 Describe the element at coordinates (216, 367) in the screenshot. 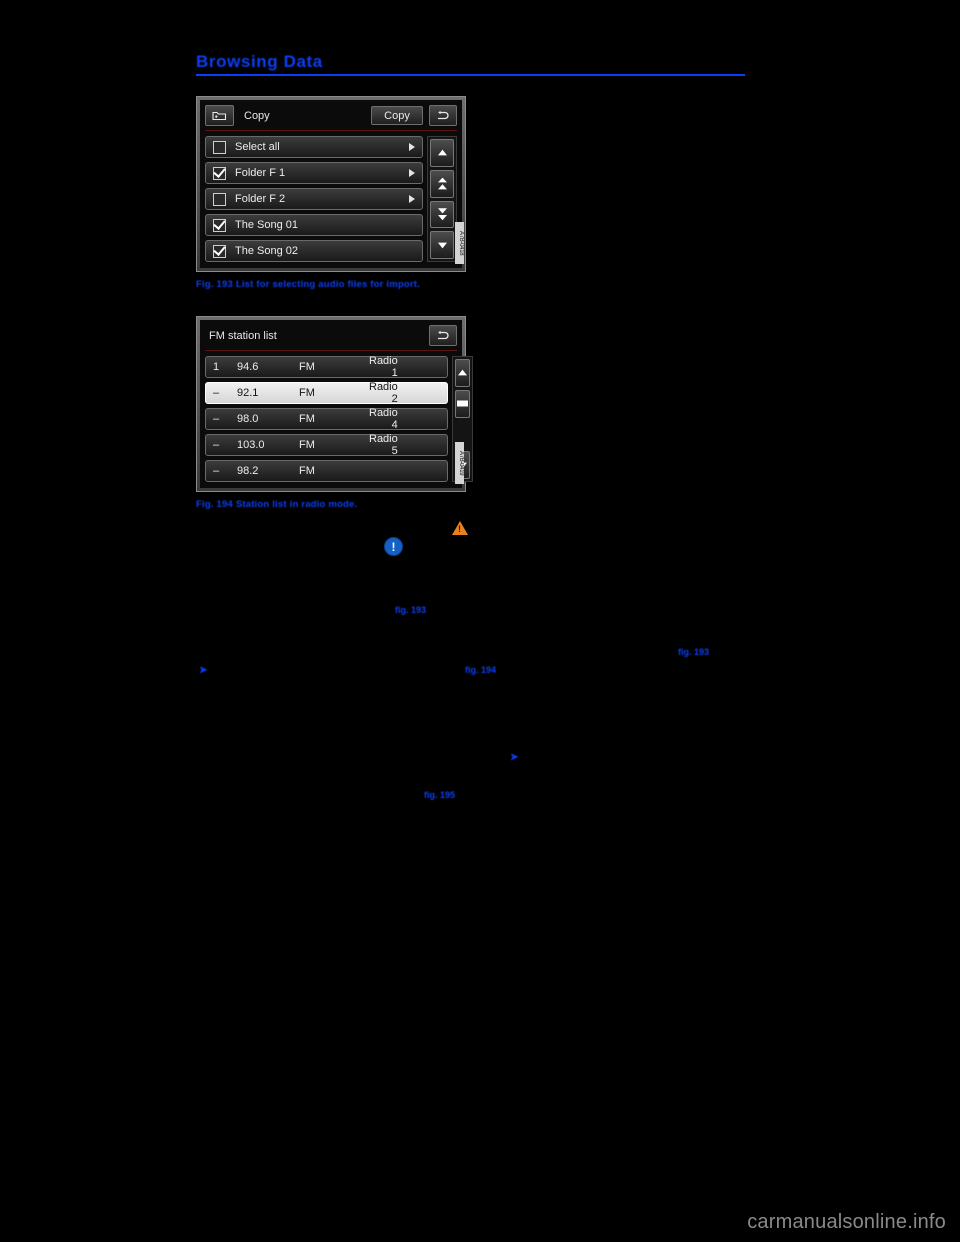

I see `station-preset-number: 1` at that location.